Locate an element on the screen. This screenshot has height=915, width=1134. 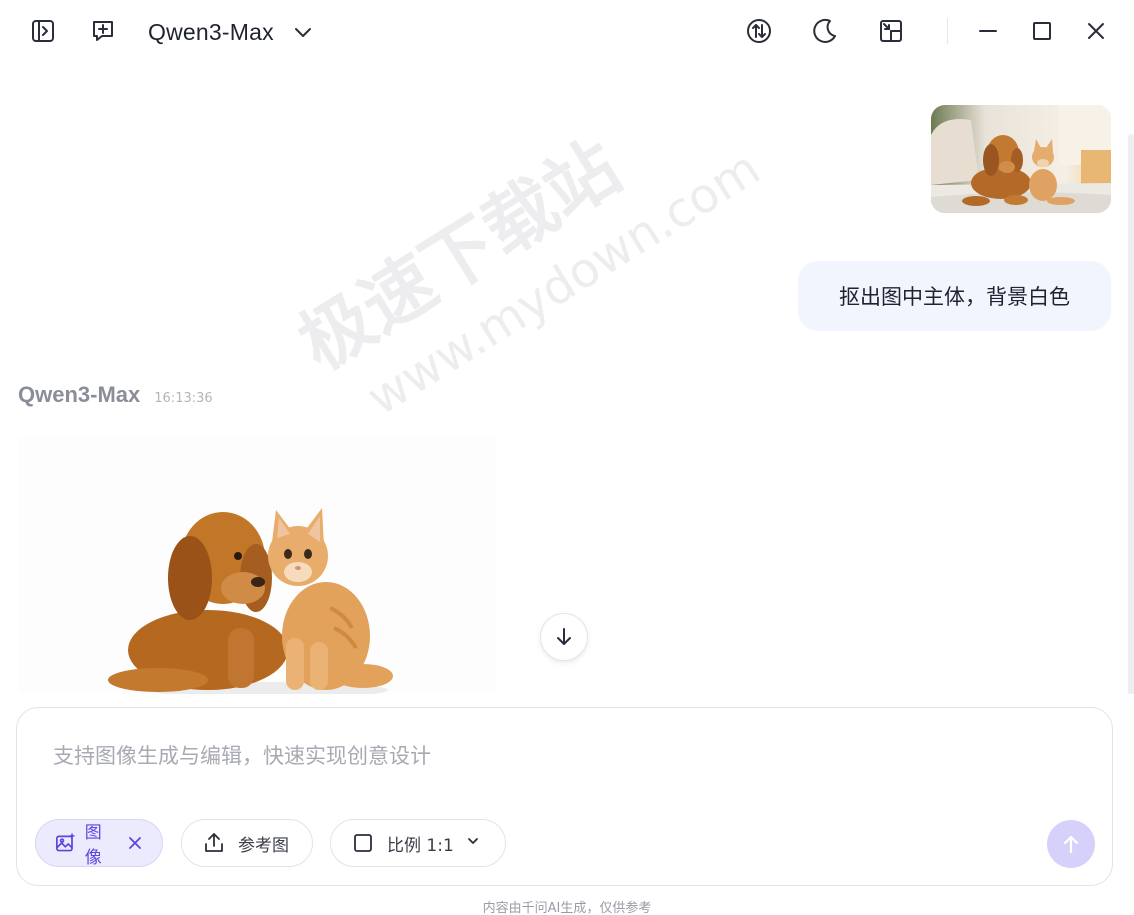
prompt-input is located at coordinates (553, 760).